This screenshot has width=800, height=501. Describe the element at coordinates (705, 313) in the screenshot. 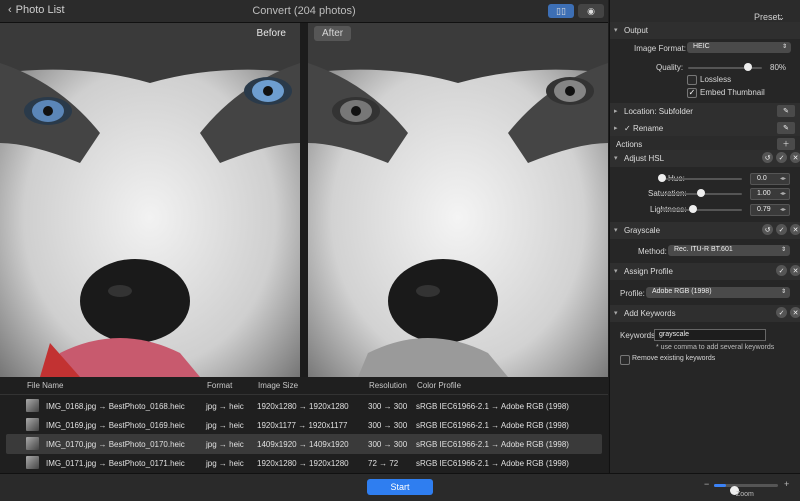

I see `add-keywords-header: ▾ Add Keywords ✓ ✕` at that location.